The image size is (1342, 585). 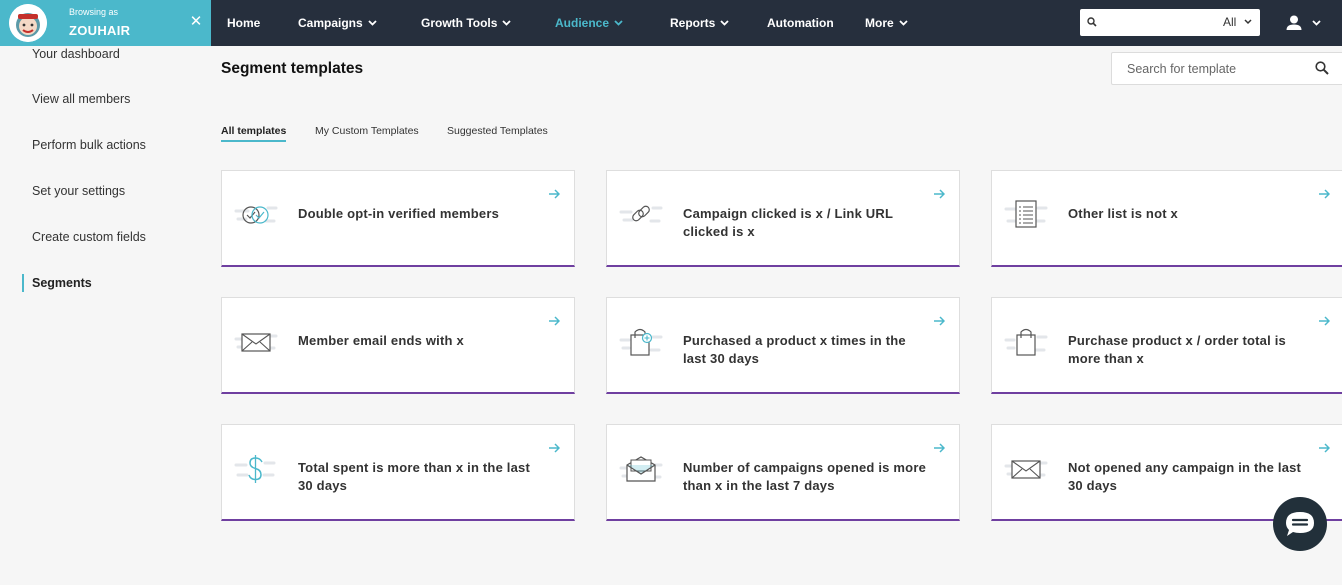 I want to click on sidebar-item-bulk-actions: Perform bulk actions, so click(x=89, y=145).